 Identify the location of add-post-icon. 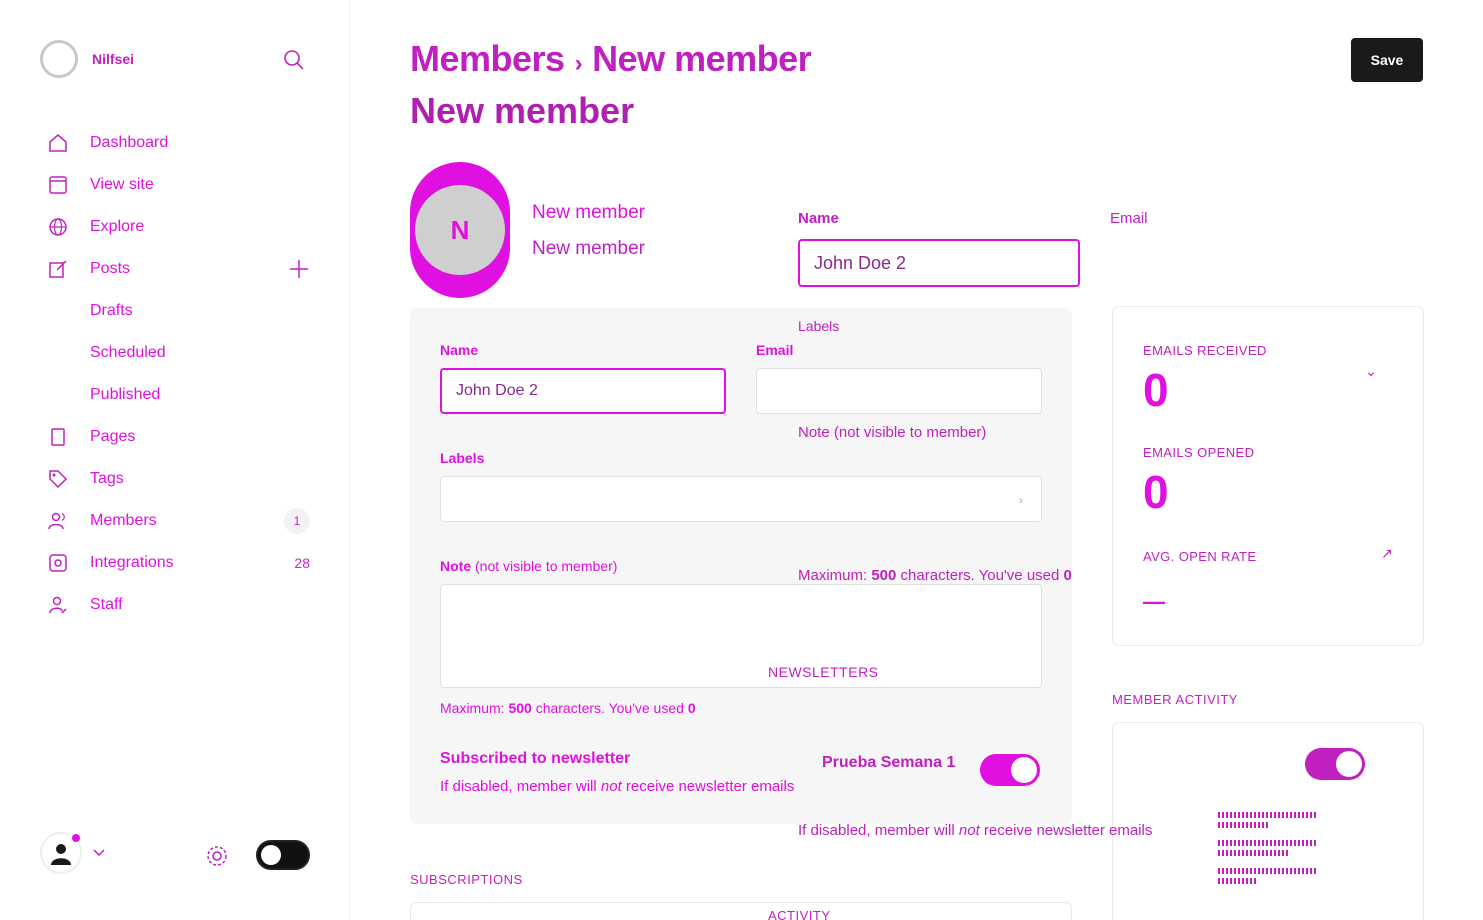
(299, 269).